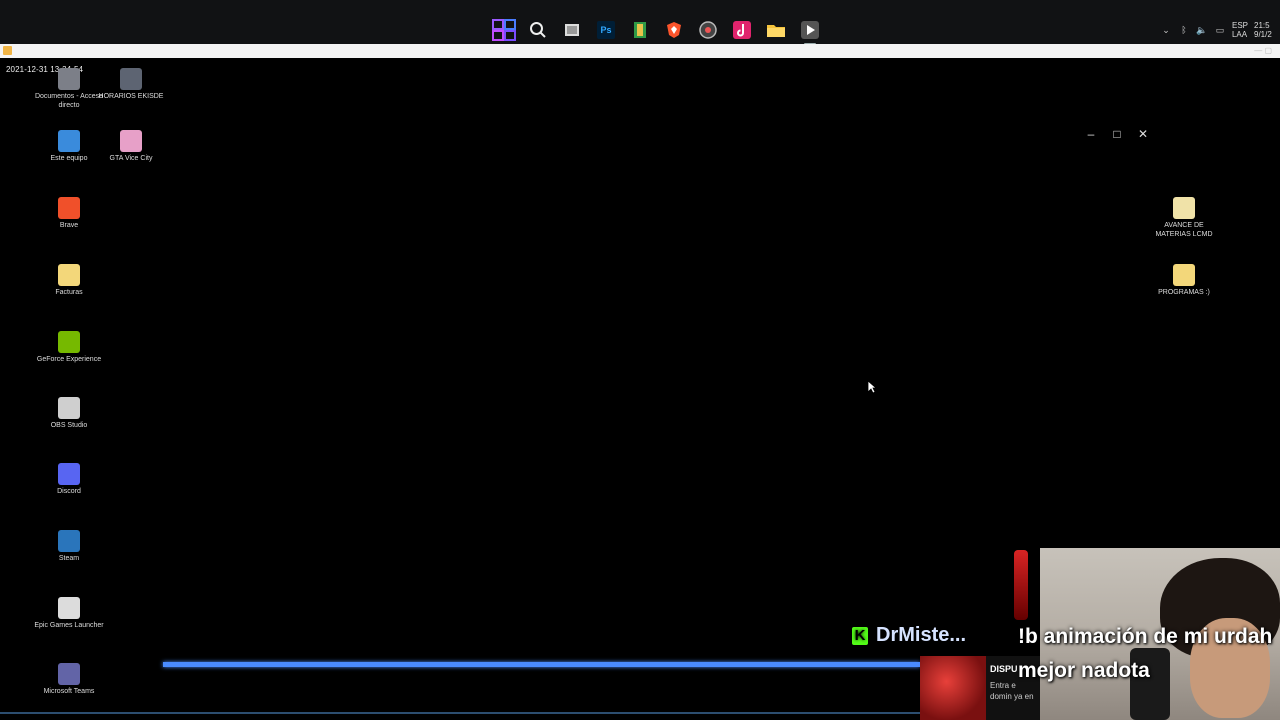  What do you see at coordinates (810, 30) in the screenshot?
I see `play-icon` at bounding box center [810, 30].